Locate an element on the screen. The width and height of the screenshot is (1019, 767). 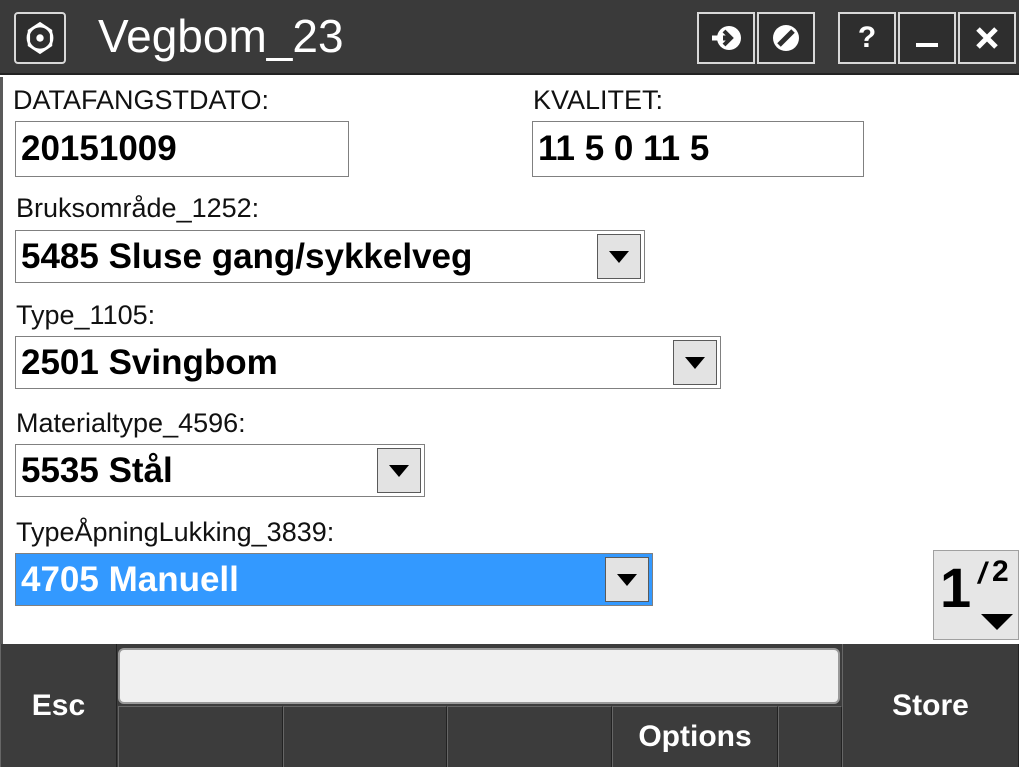
enter-arrow-icon is located at coordinates (726, 38).